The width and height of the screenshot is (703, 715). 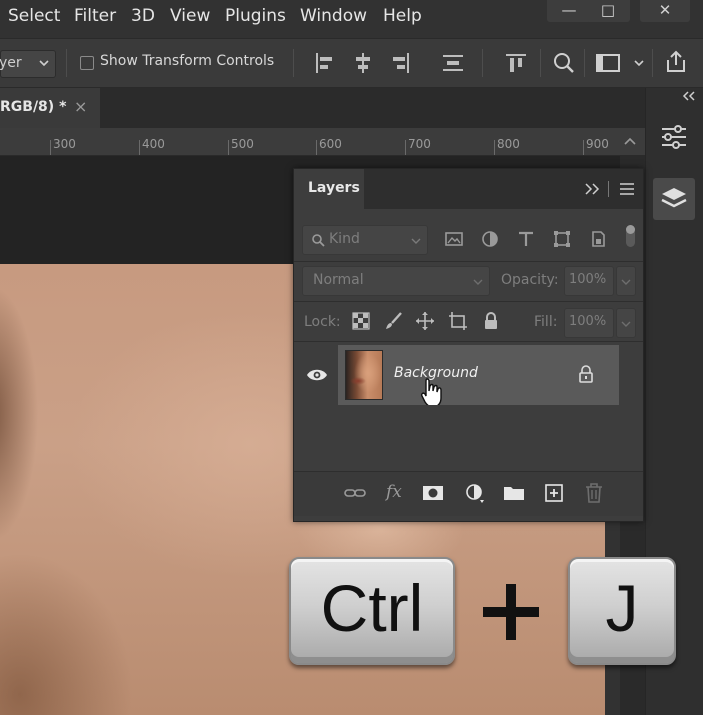 I want to click on adjustments-panel-button, so click(x=674, y=137).